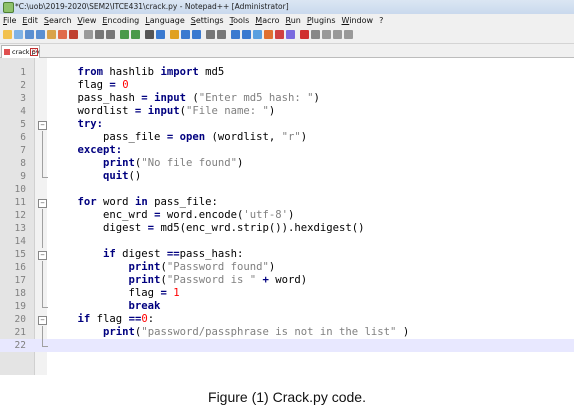  Describe the element at coordinates (287, 98) in the screenshot. I see `code-line: 3 pass_hash = input ("Enter md5 hash: ")` at that location.